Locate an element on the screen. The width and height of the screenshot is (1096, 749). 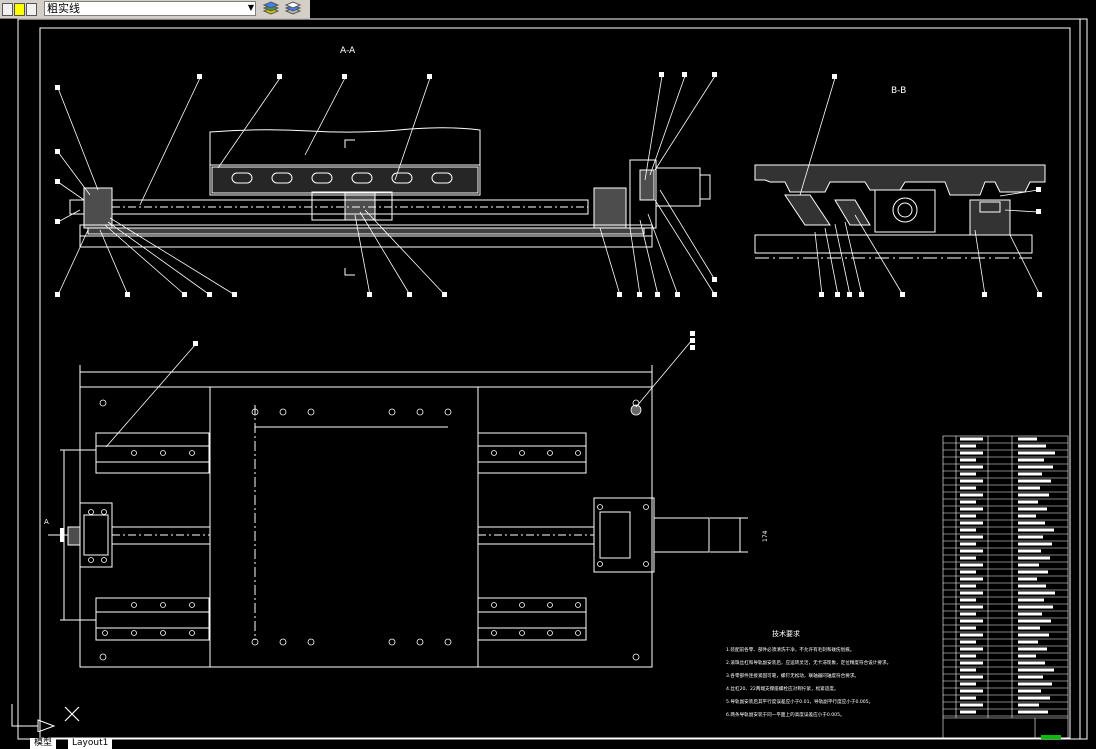
lock-icon is located at coordinates (31, 9).